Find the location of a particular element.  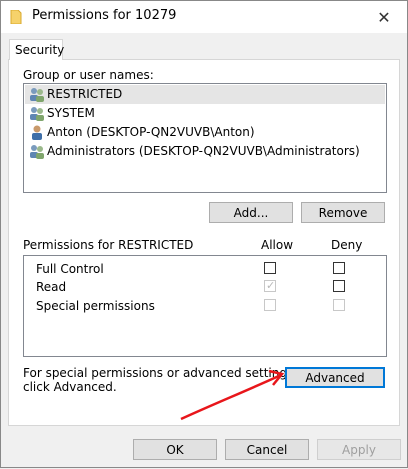

tab-security: Security is located at coordinates (37, 49).